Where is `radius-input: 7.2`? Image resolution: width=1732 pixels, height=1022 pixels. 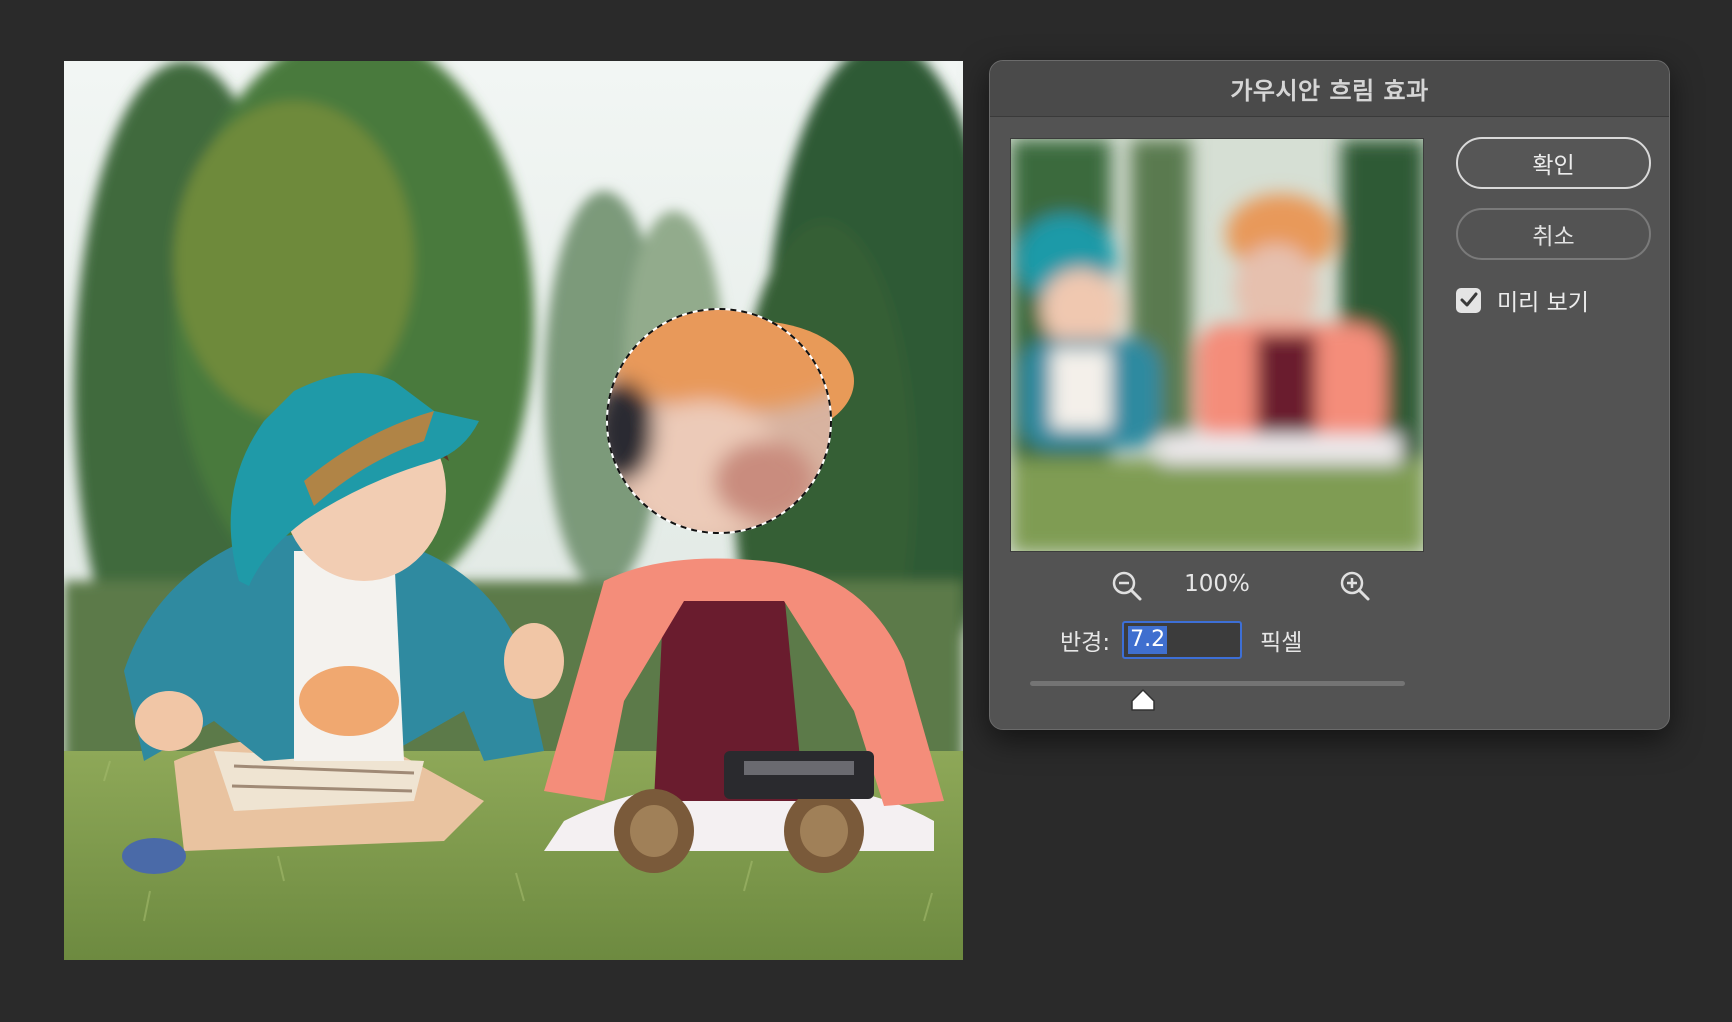
radius-input: 7.2 is located at coordinates (1182, 640).